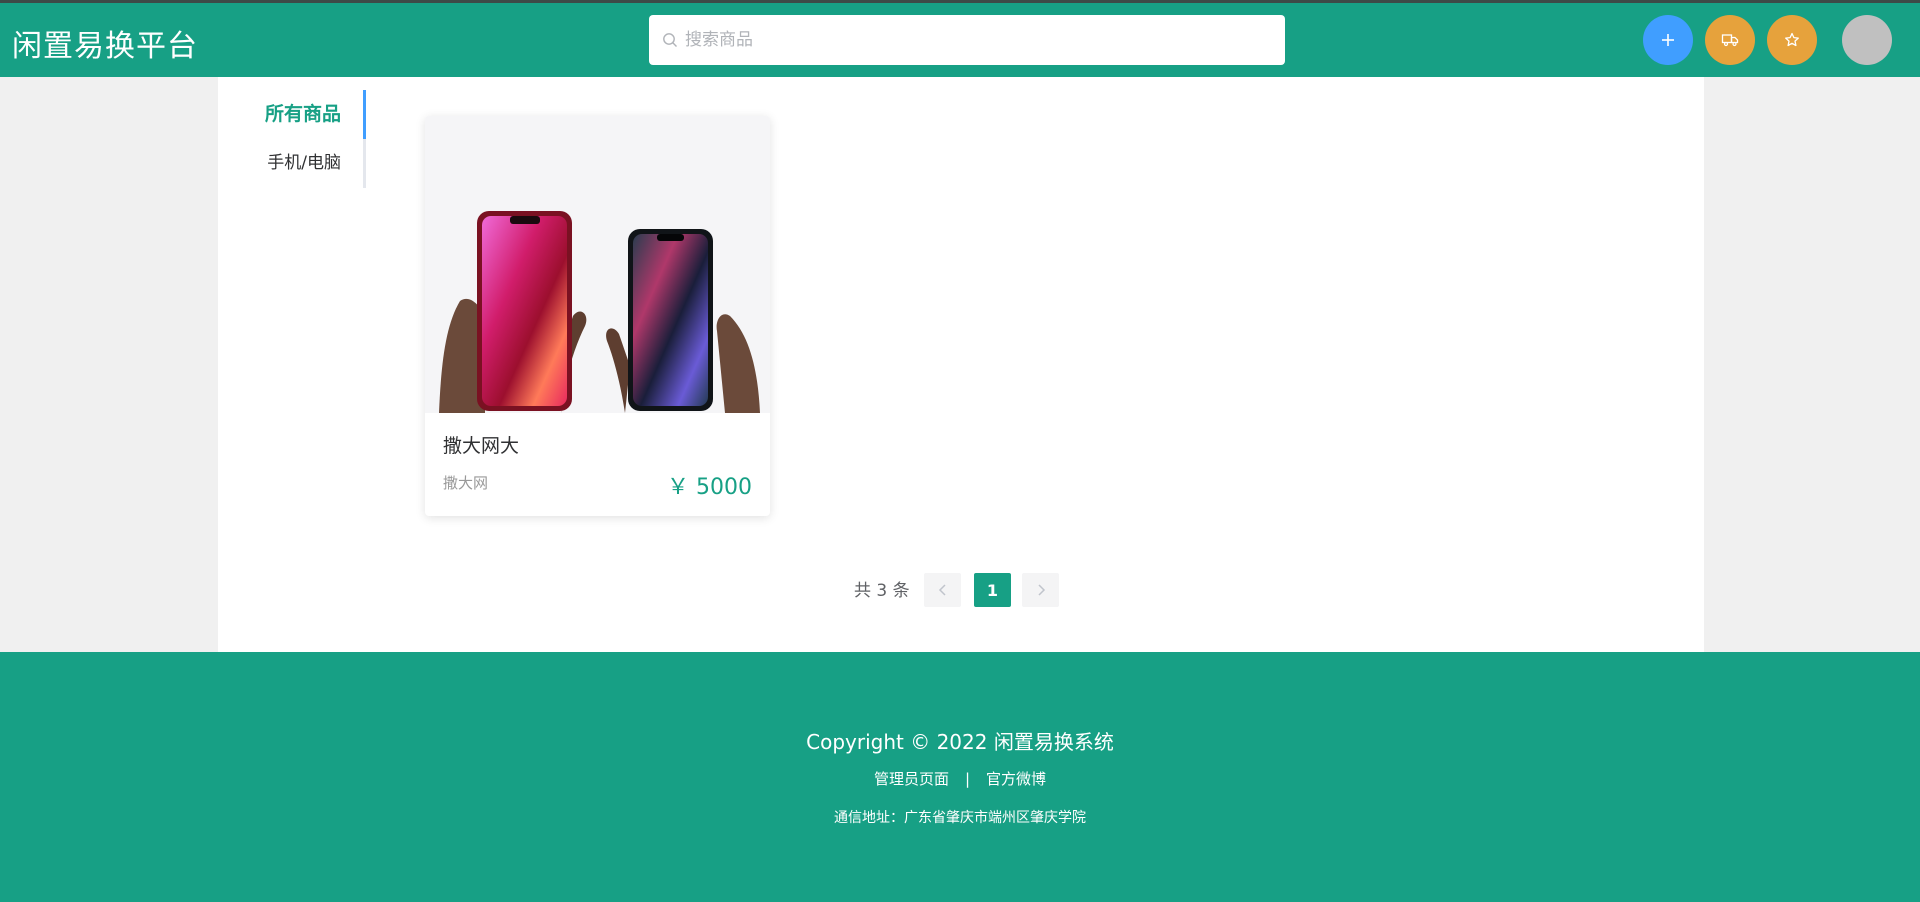 The image size is (1920, 902). I want to click on pagination-total: 共 3 条, so click(882, 591).